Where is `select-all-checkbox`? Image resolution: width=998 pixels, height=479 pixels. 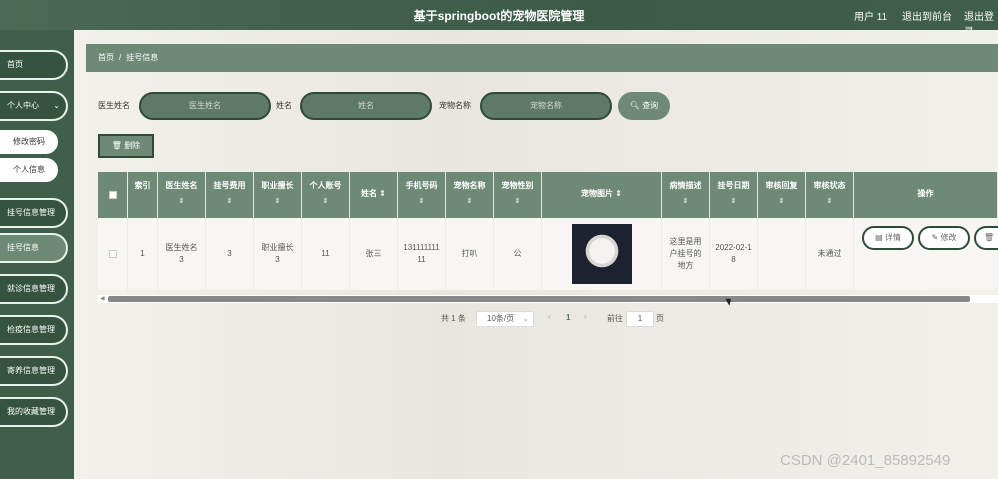 select-all-checkbox is located at coordinates (113, 195).